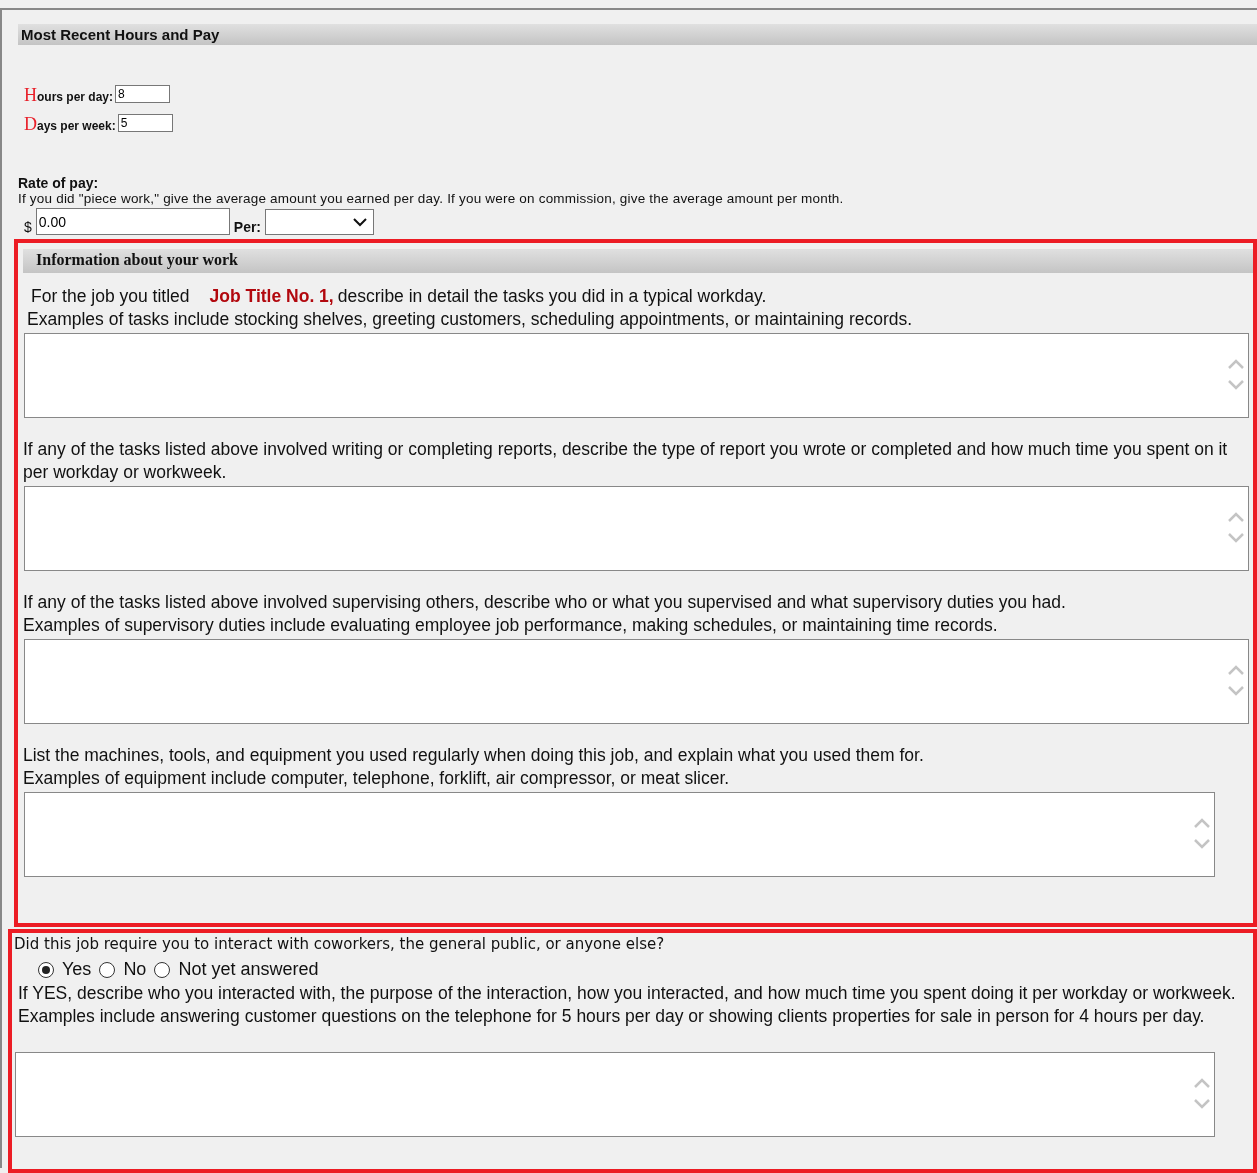 The image size is (1257, 1173). I want to click on description-text: If YES, describe who you interacted with, the purpose of the interaction, how you interacted, and how much time you spent doing it per workday or workweek. Examples include answering customer questions on the telephone for 5 hours per day or showing clients properties for sale in person for 4 hours per day., so click(627, 1005).